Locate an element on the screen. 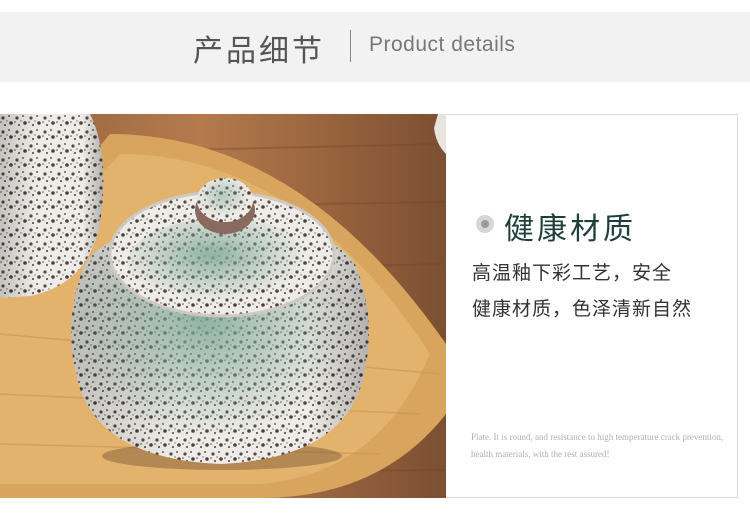 The width and height of the screenshot is (750, 516). feature-title: 健康材质 is located at coordinates (570, 229).